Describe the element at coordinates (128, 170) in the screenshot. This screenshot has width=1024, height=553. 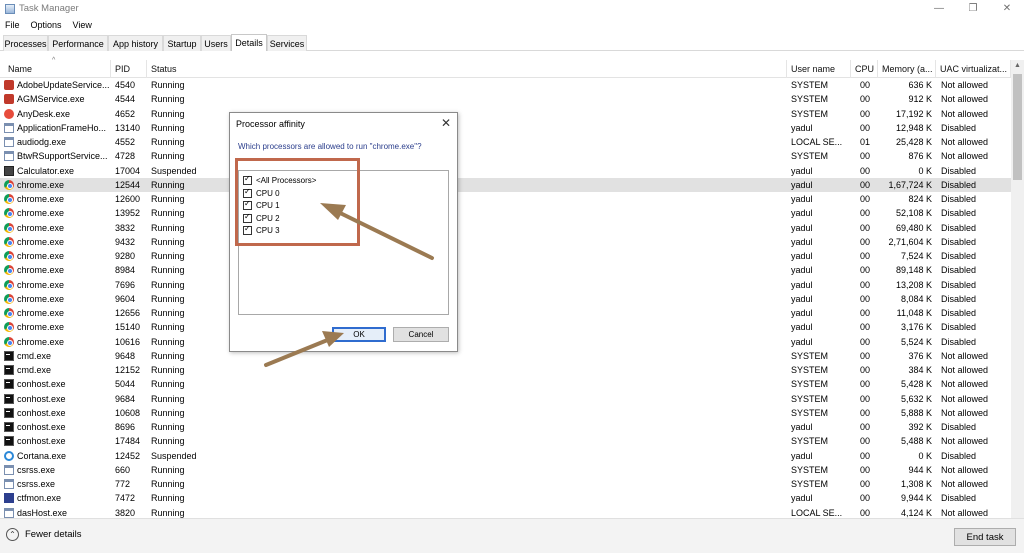
I see `process-pid: 17004` at that location.